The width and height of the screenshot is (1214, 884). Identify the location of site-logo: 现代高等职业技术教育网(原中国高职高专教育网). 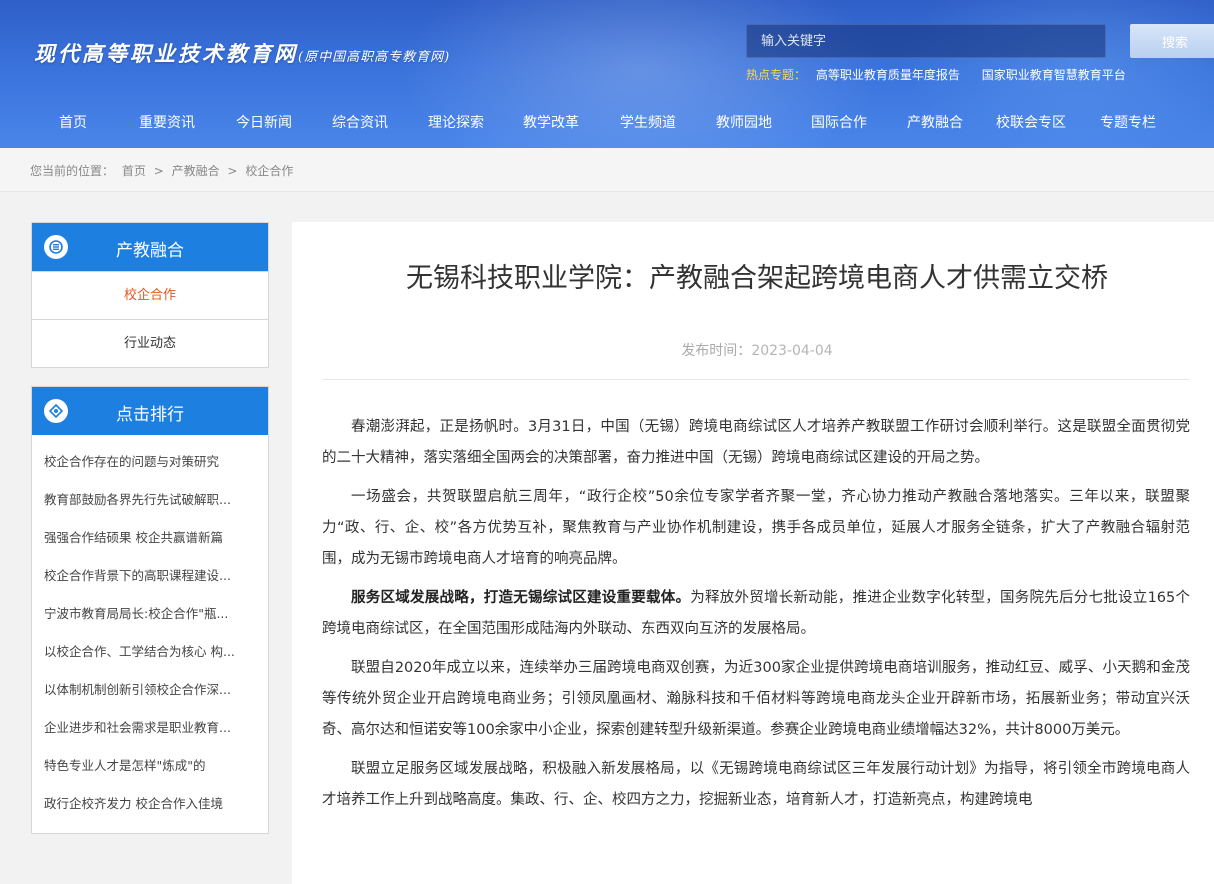
(242, 53).